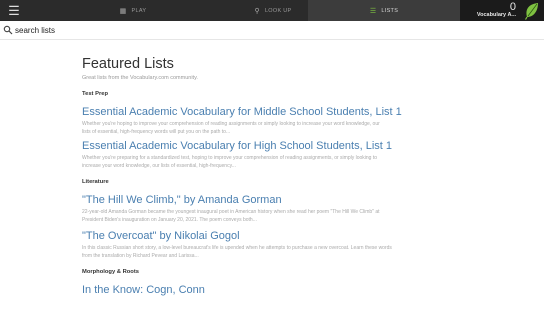 The width and height of the screenshot is (544, 310). Describe the element at coordinates (95, 94) in the screenshot. I see `section-title-test-prep: Test Prep` at that location.